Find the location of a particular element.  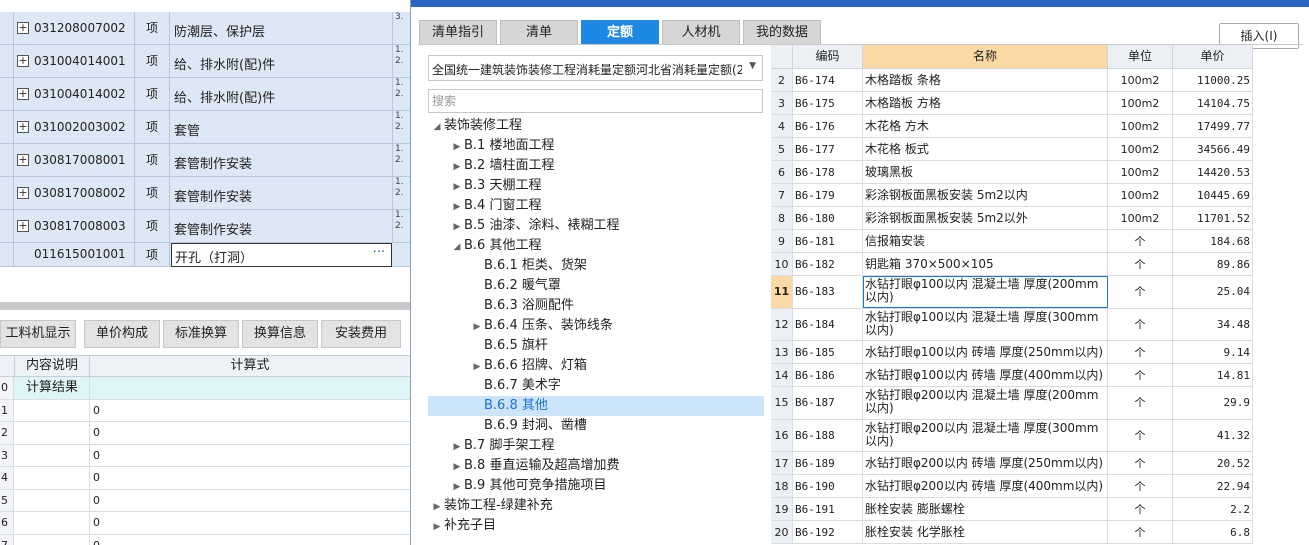

grid-row: 20 B6-192 胀栓安装 化学胀栓个 6.8 is located at coordinates (1012, 532).